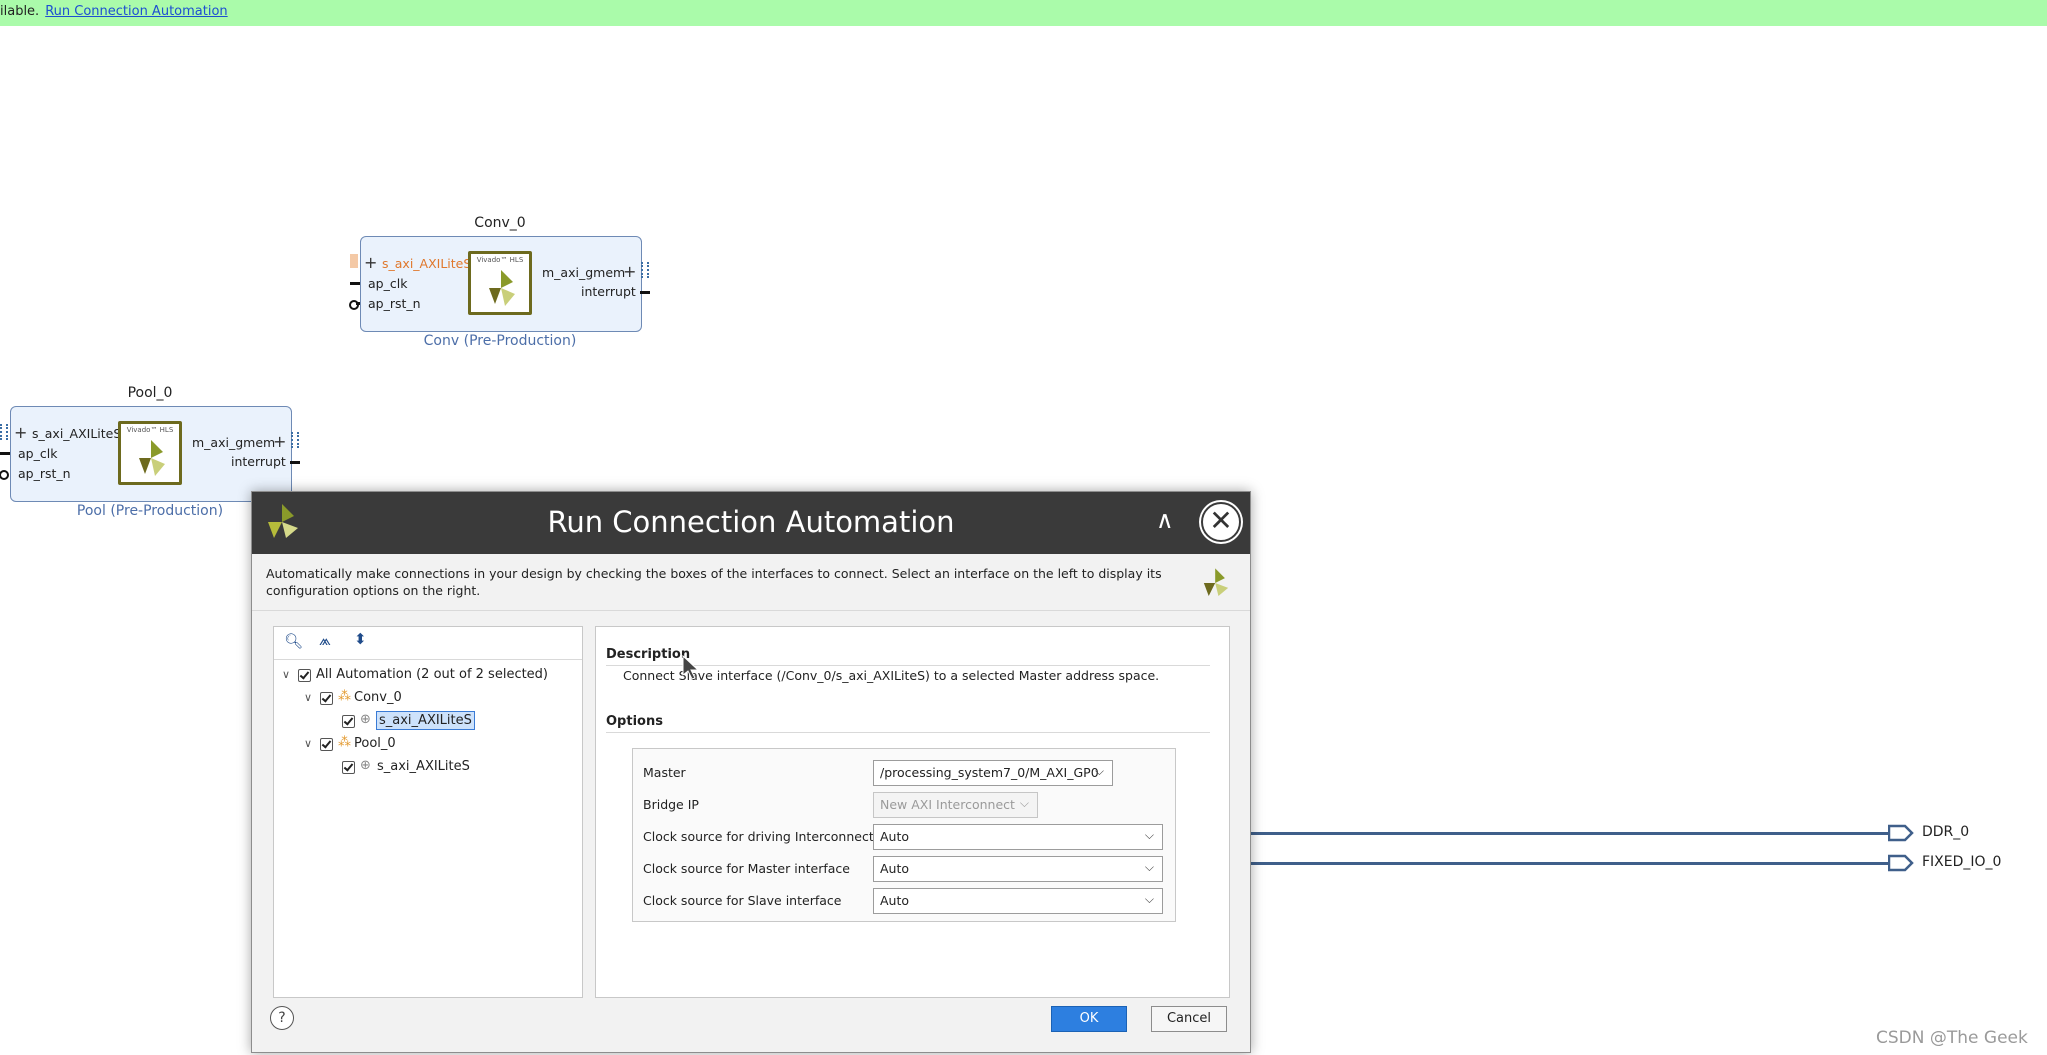  Describe the element at coordinates (1901, 863) in the screenshot. I see `fixed-io-port-icon` at that location.